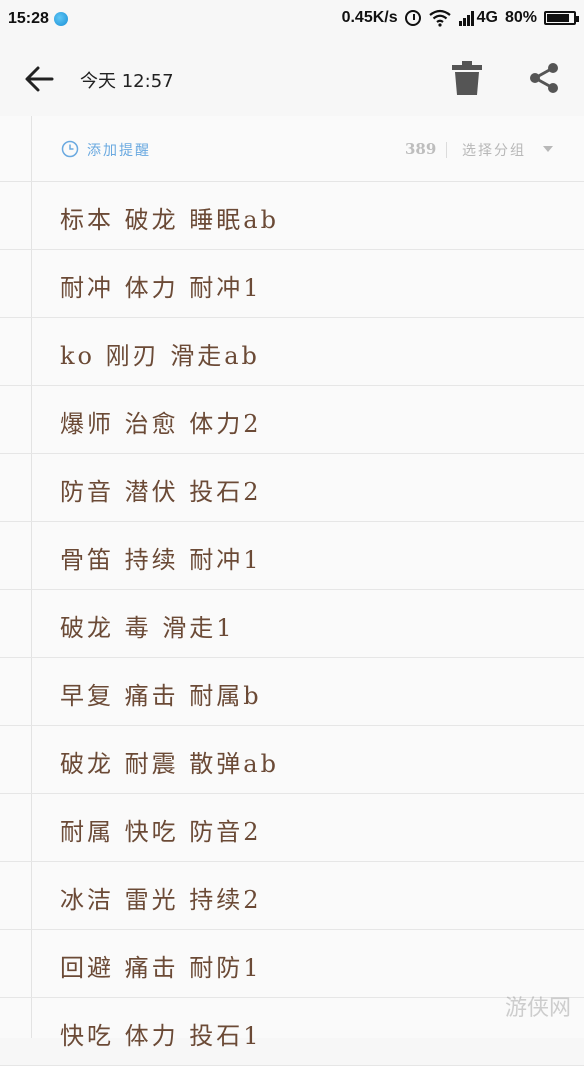  What do you see at coordinates (487, 17) in the screenshot?
I see `network-type: 4G` at bounding box center [487, 17].